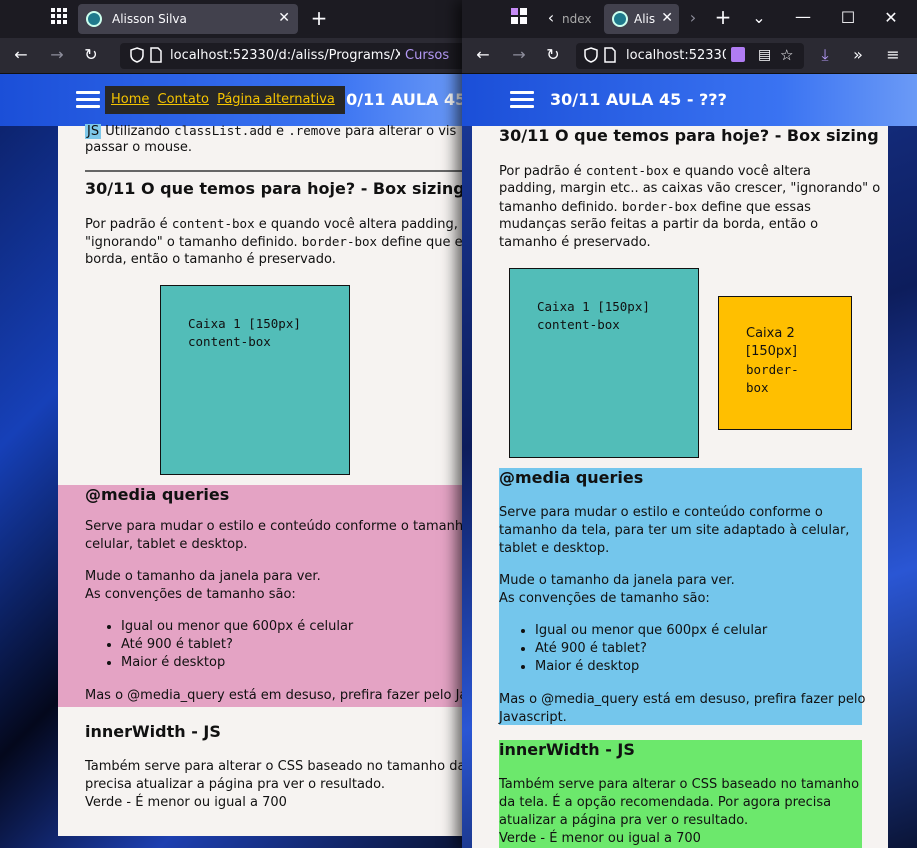  Describe the element at coordinates (641, 19) in the screenshot. I see `tab-alisson-active: Alis ✕` at that location.